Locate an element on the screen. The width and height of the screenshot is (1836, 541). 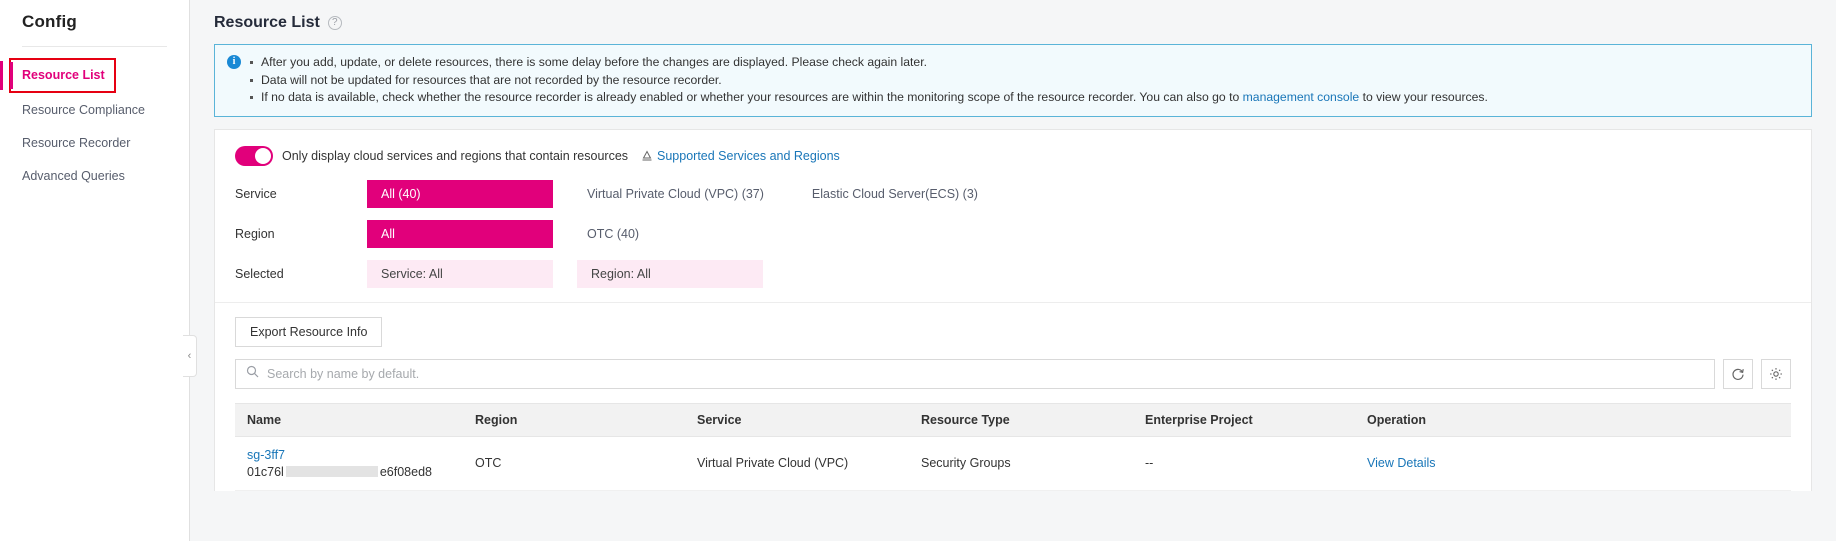
cell-operation: View Details is located at coordinates (1573, 463).